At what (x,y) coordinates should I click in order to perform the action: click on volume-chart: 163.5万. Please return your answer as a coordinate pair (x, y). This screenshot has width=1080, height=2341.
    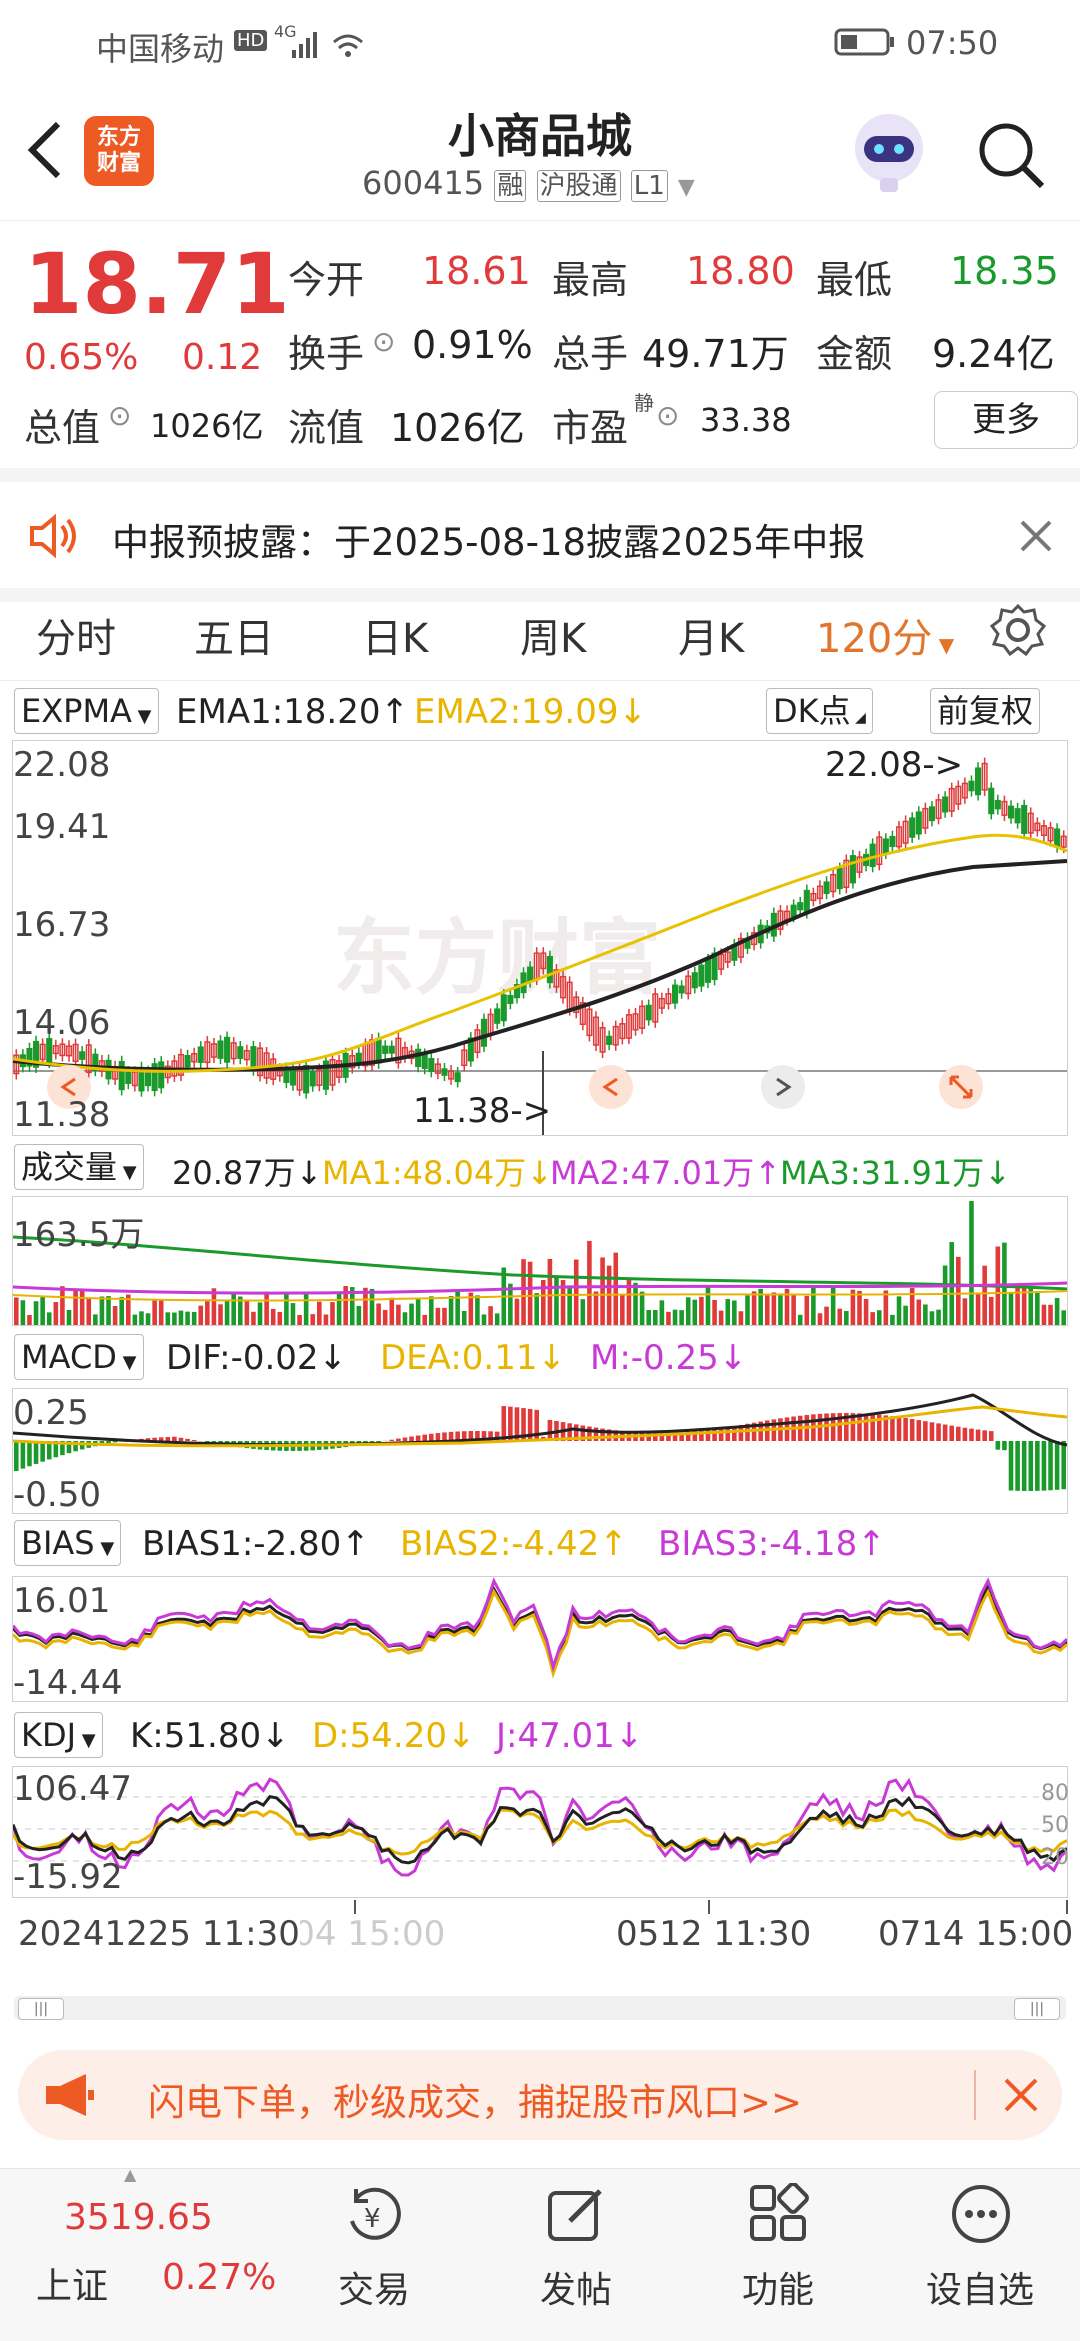
    Looking at the image, I should click on (540, 1261).